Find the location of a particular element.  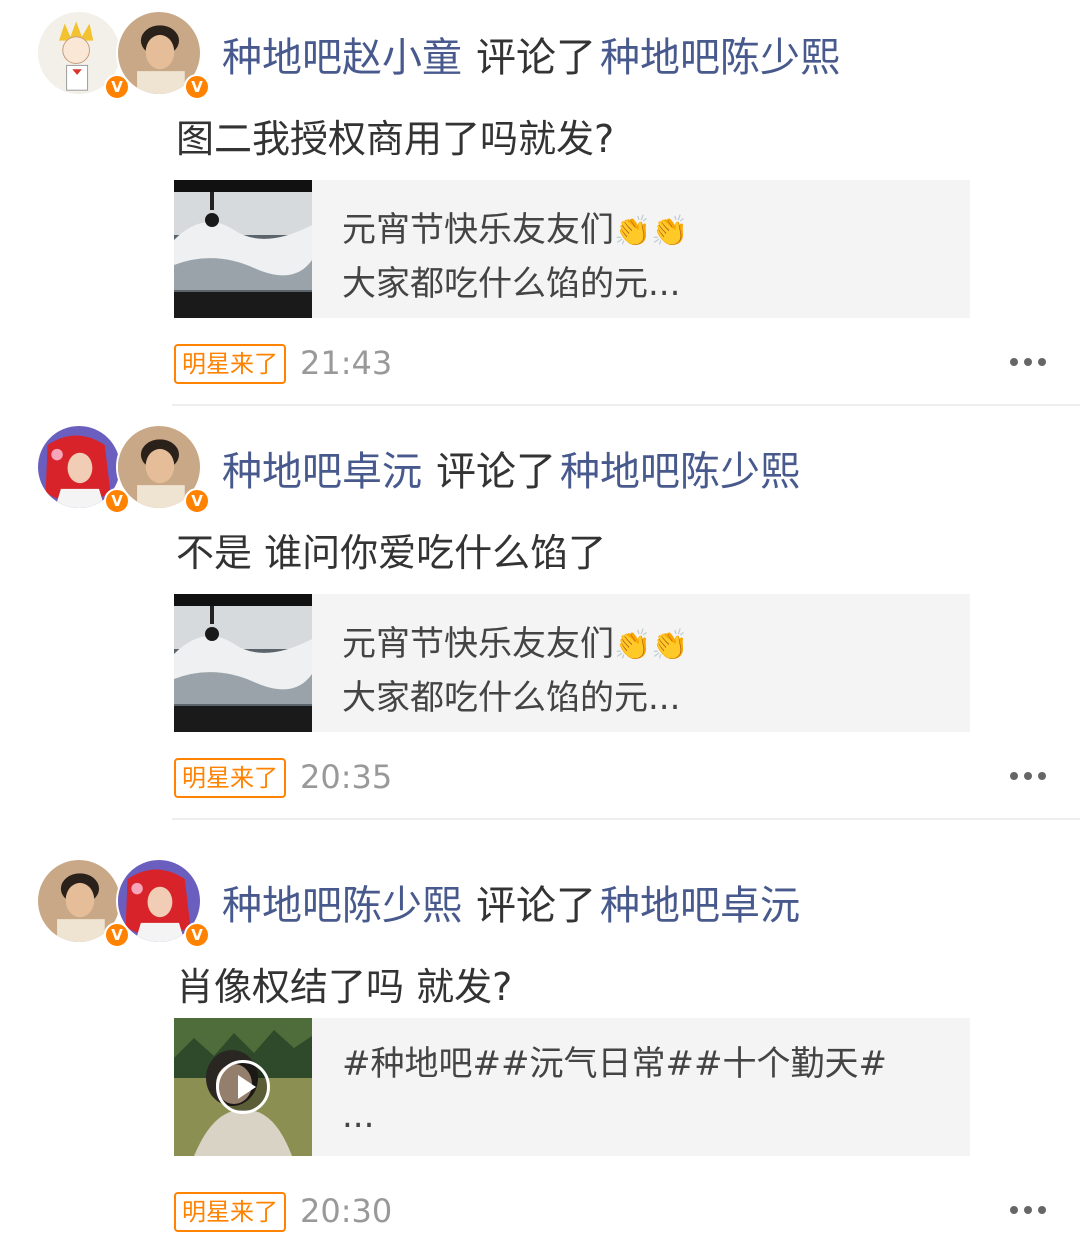

comment-header: 种地吧赵小童 评论了 种地吧陈少熙 is located at coordinates (531, 58).